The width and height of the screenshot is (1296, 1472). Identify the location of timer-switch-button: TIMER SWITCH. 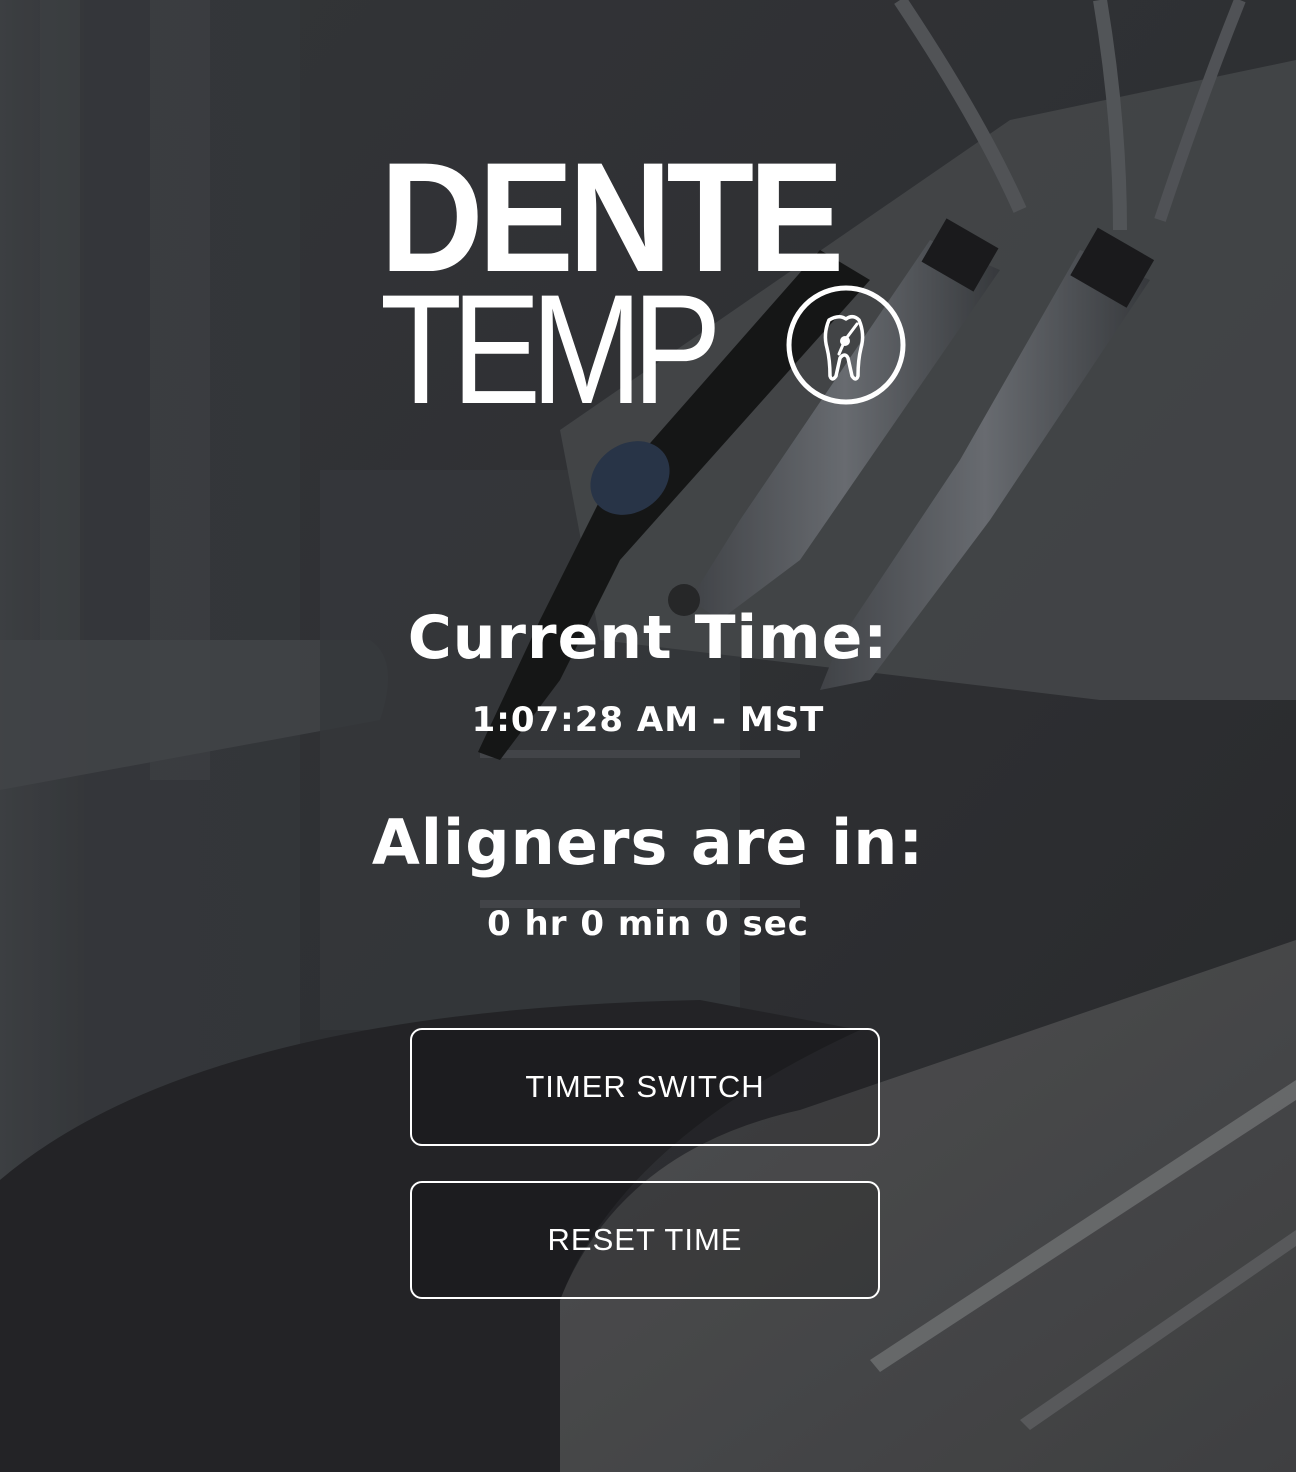
(645, 1087).